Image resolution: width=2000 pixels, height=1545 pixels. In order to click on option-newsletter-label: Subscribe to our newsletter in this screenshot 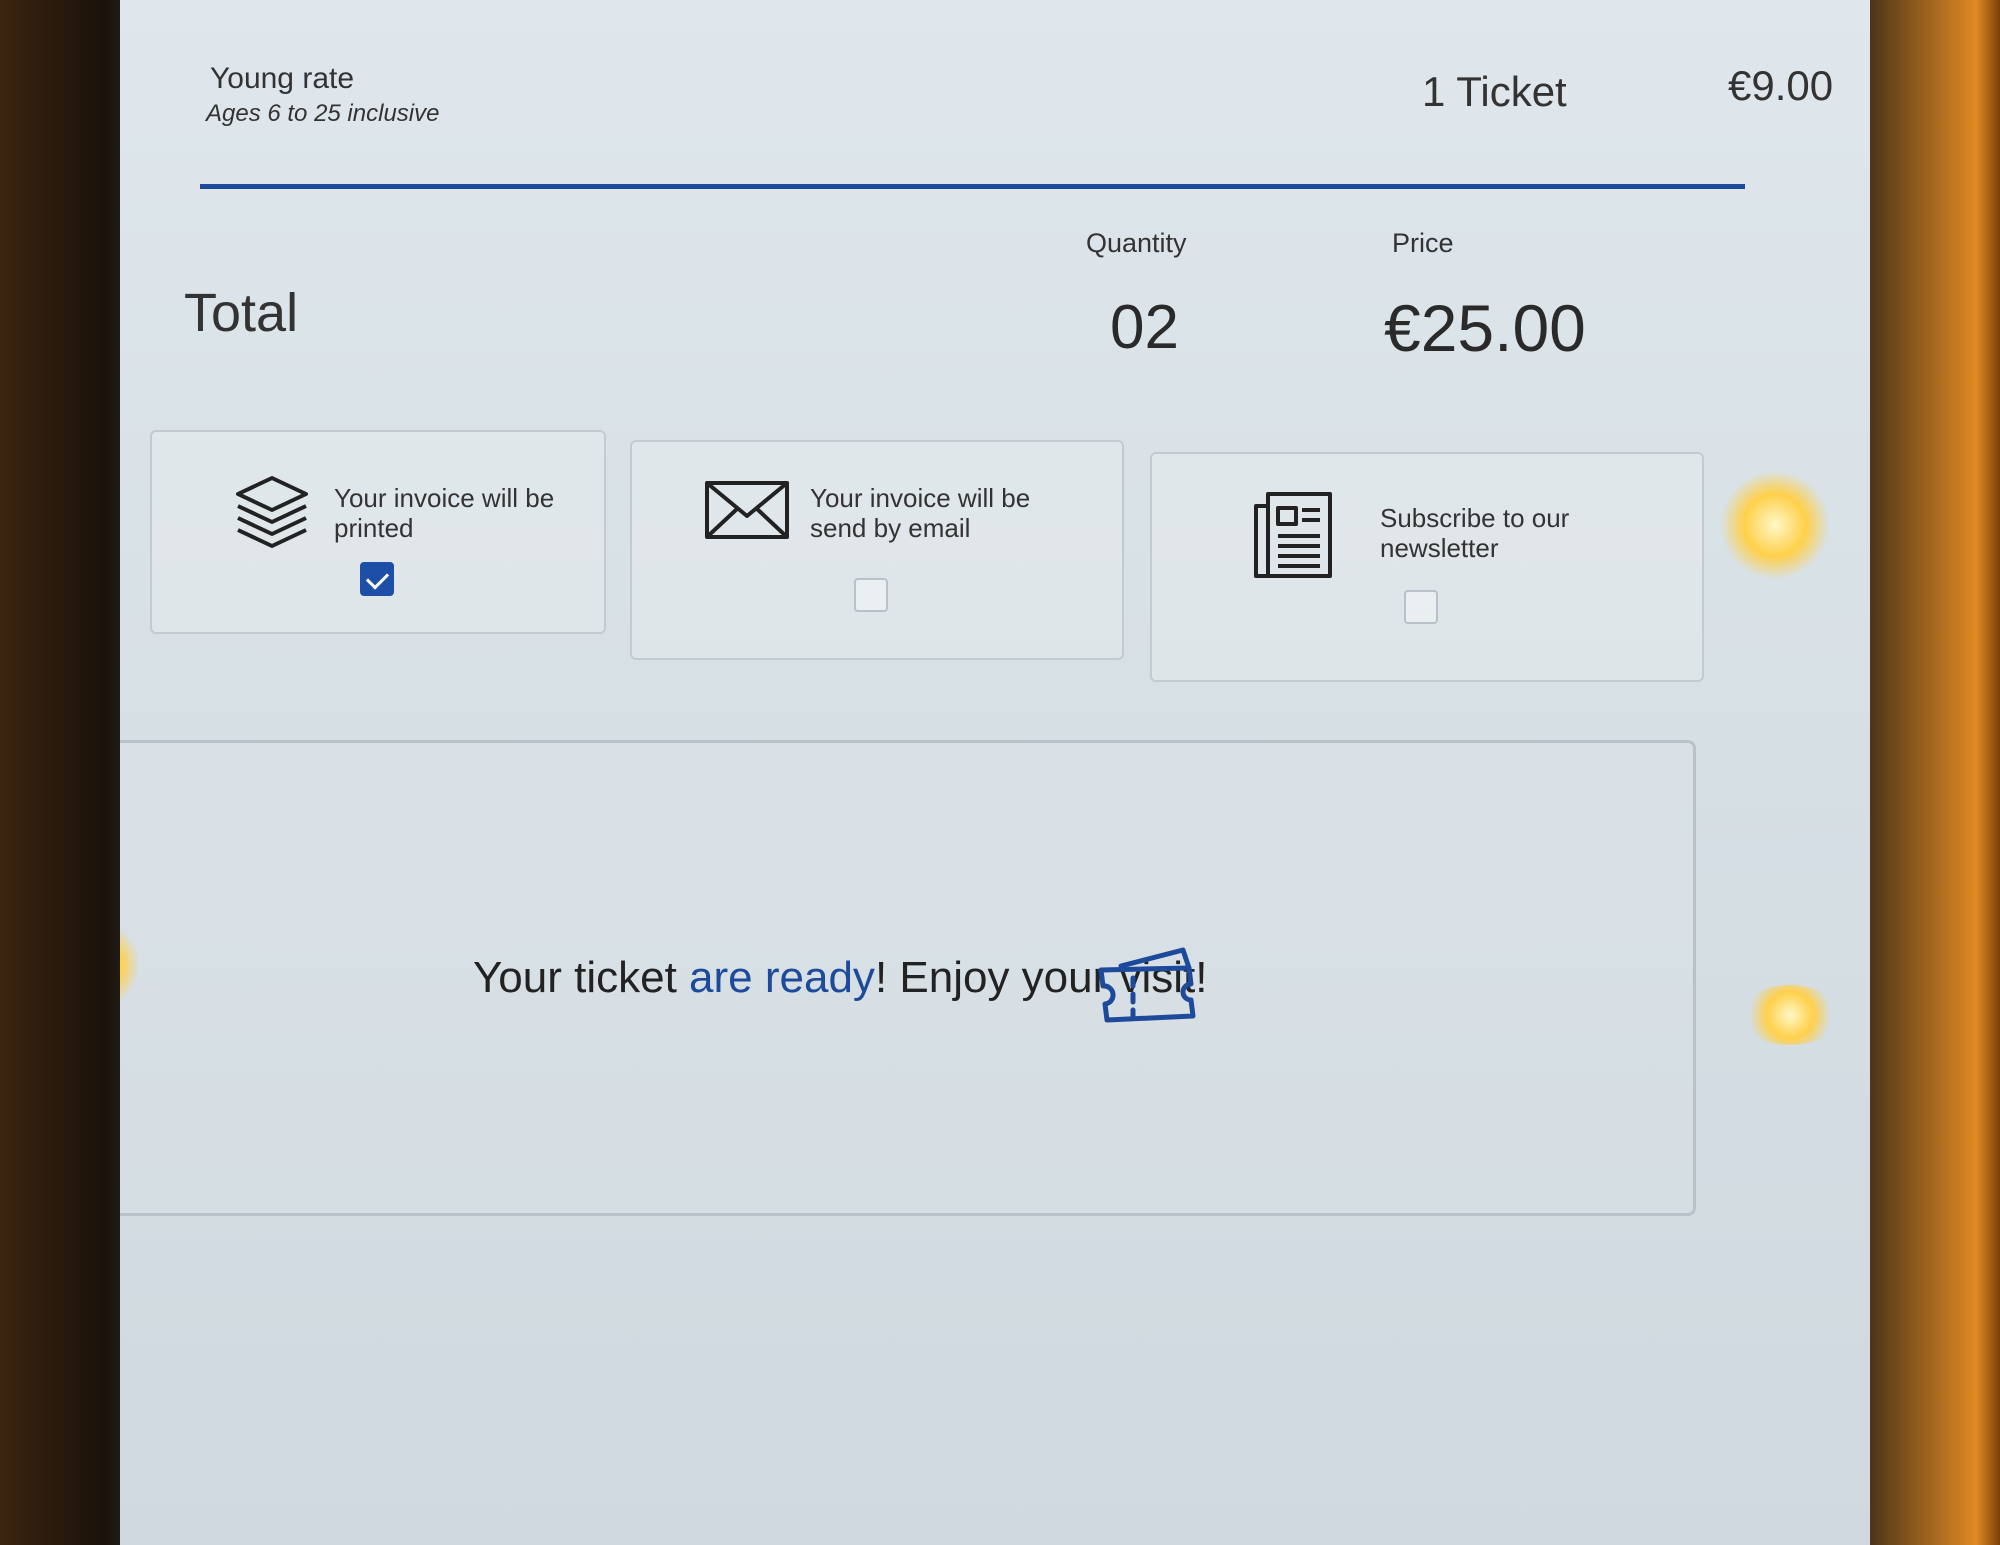, I will do `click(1475, 533)`.